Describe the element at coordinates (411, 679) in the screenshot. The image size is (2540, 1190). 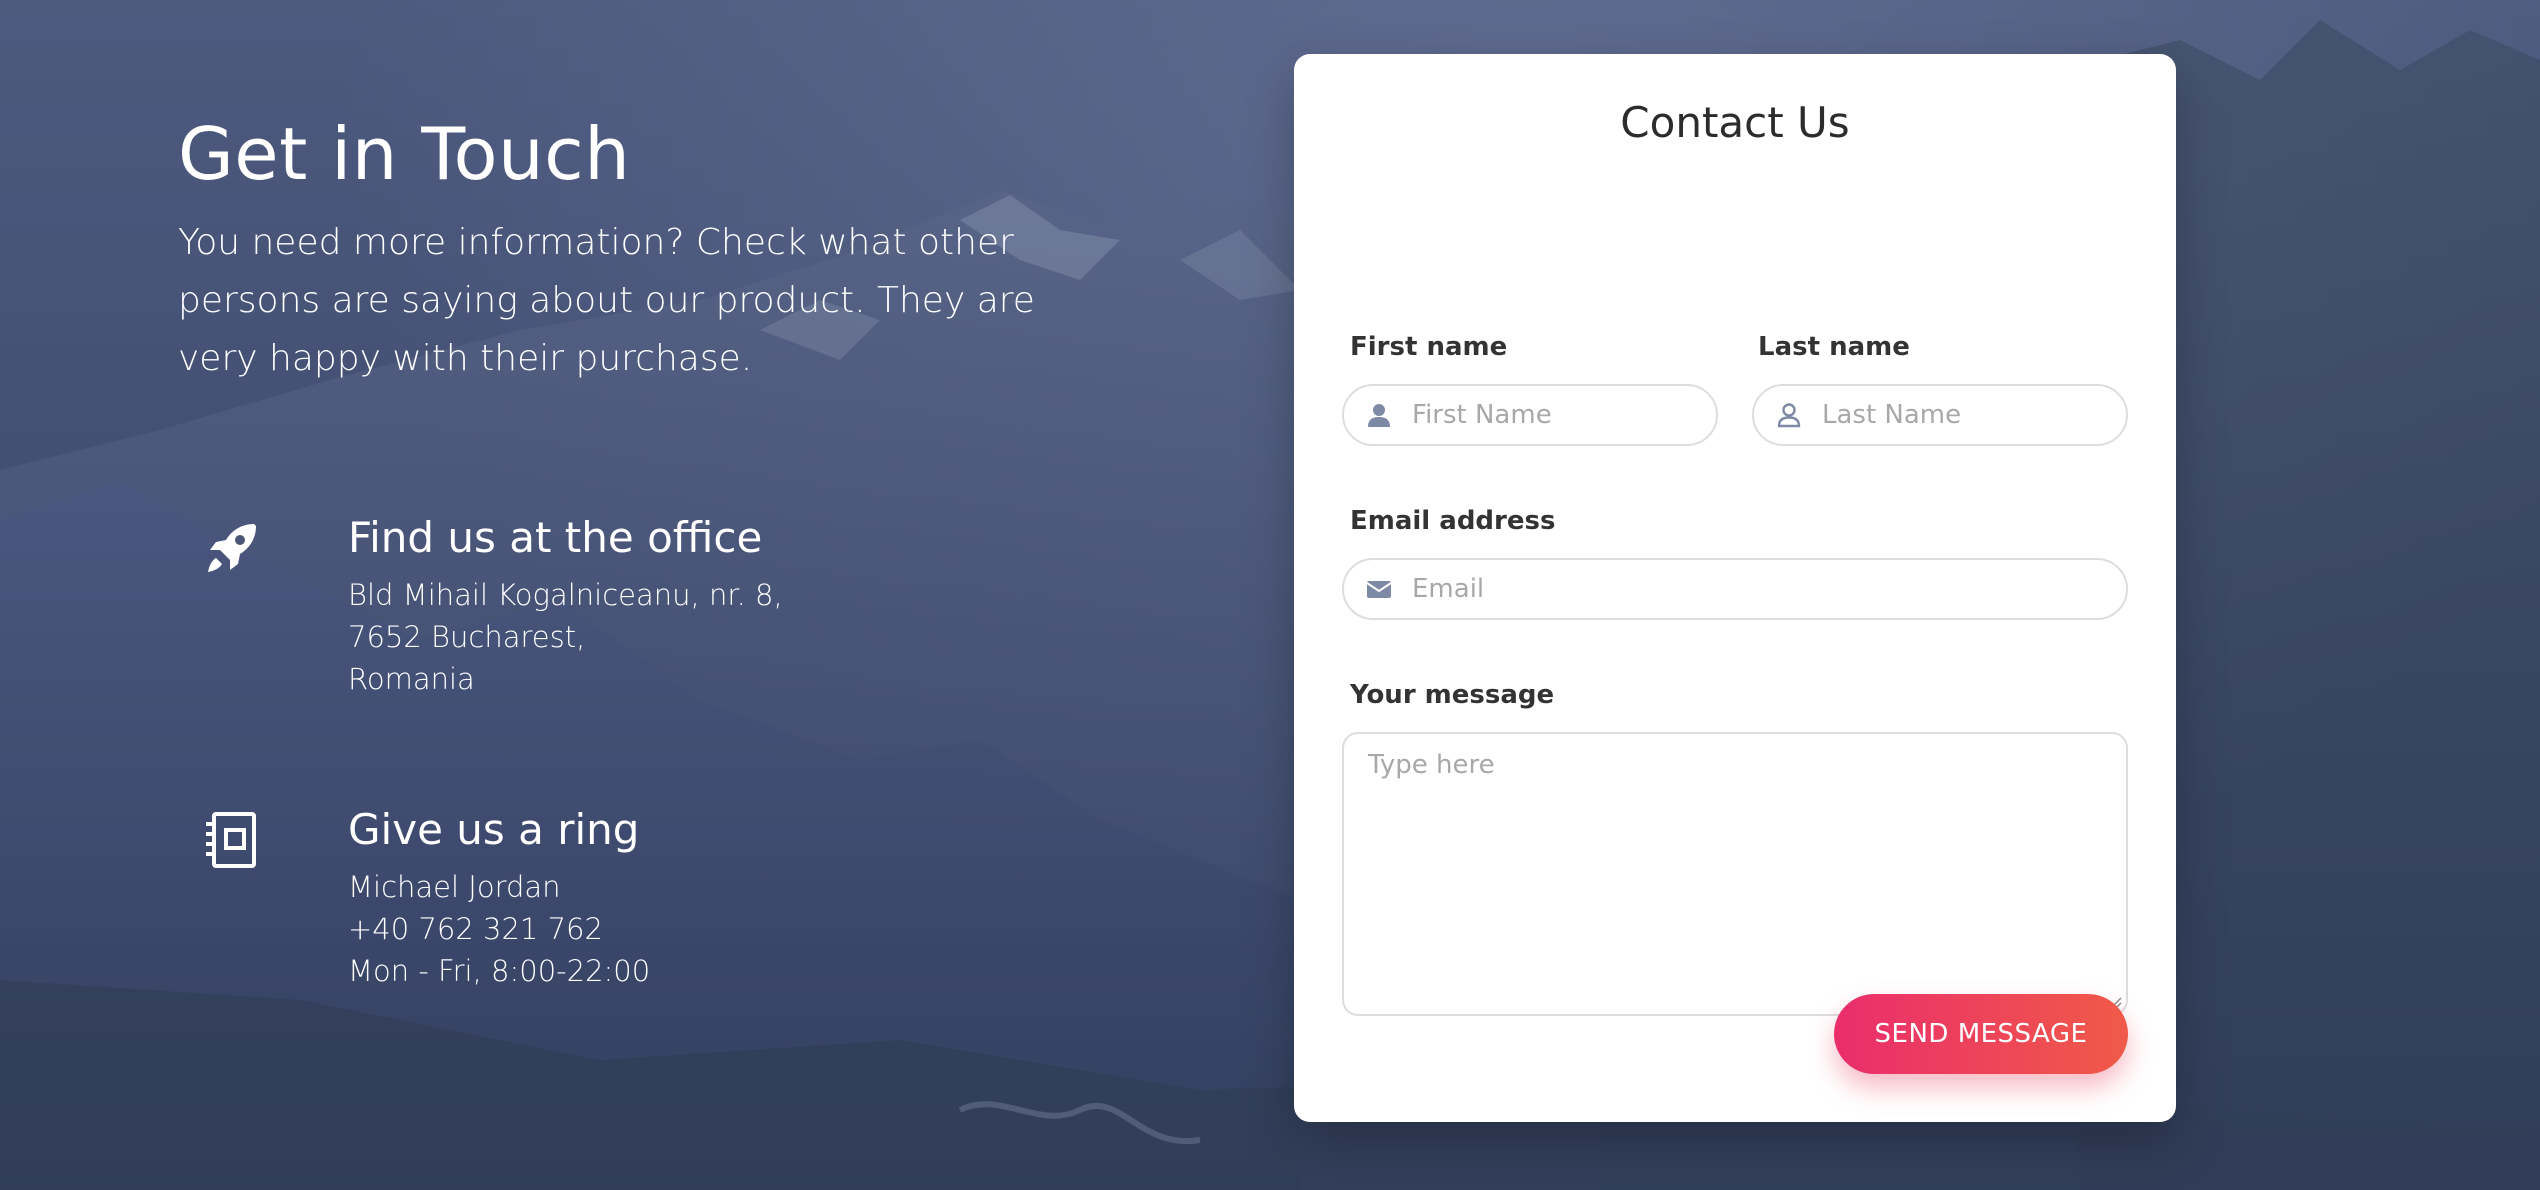
I see `office-address-line-3: Romania` at that location.